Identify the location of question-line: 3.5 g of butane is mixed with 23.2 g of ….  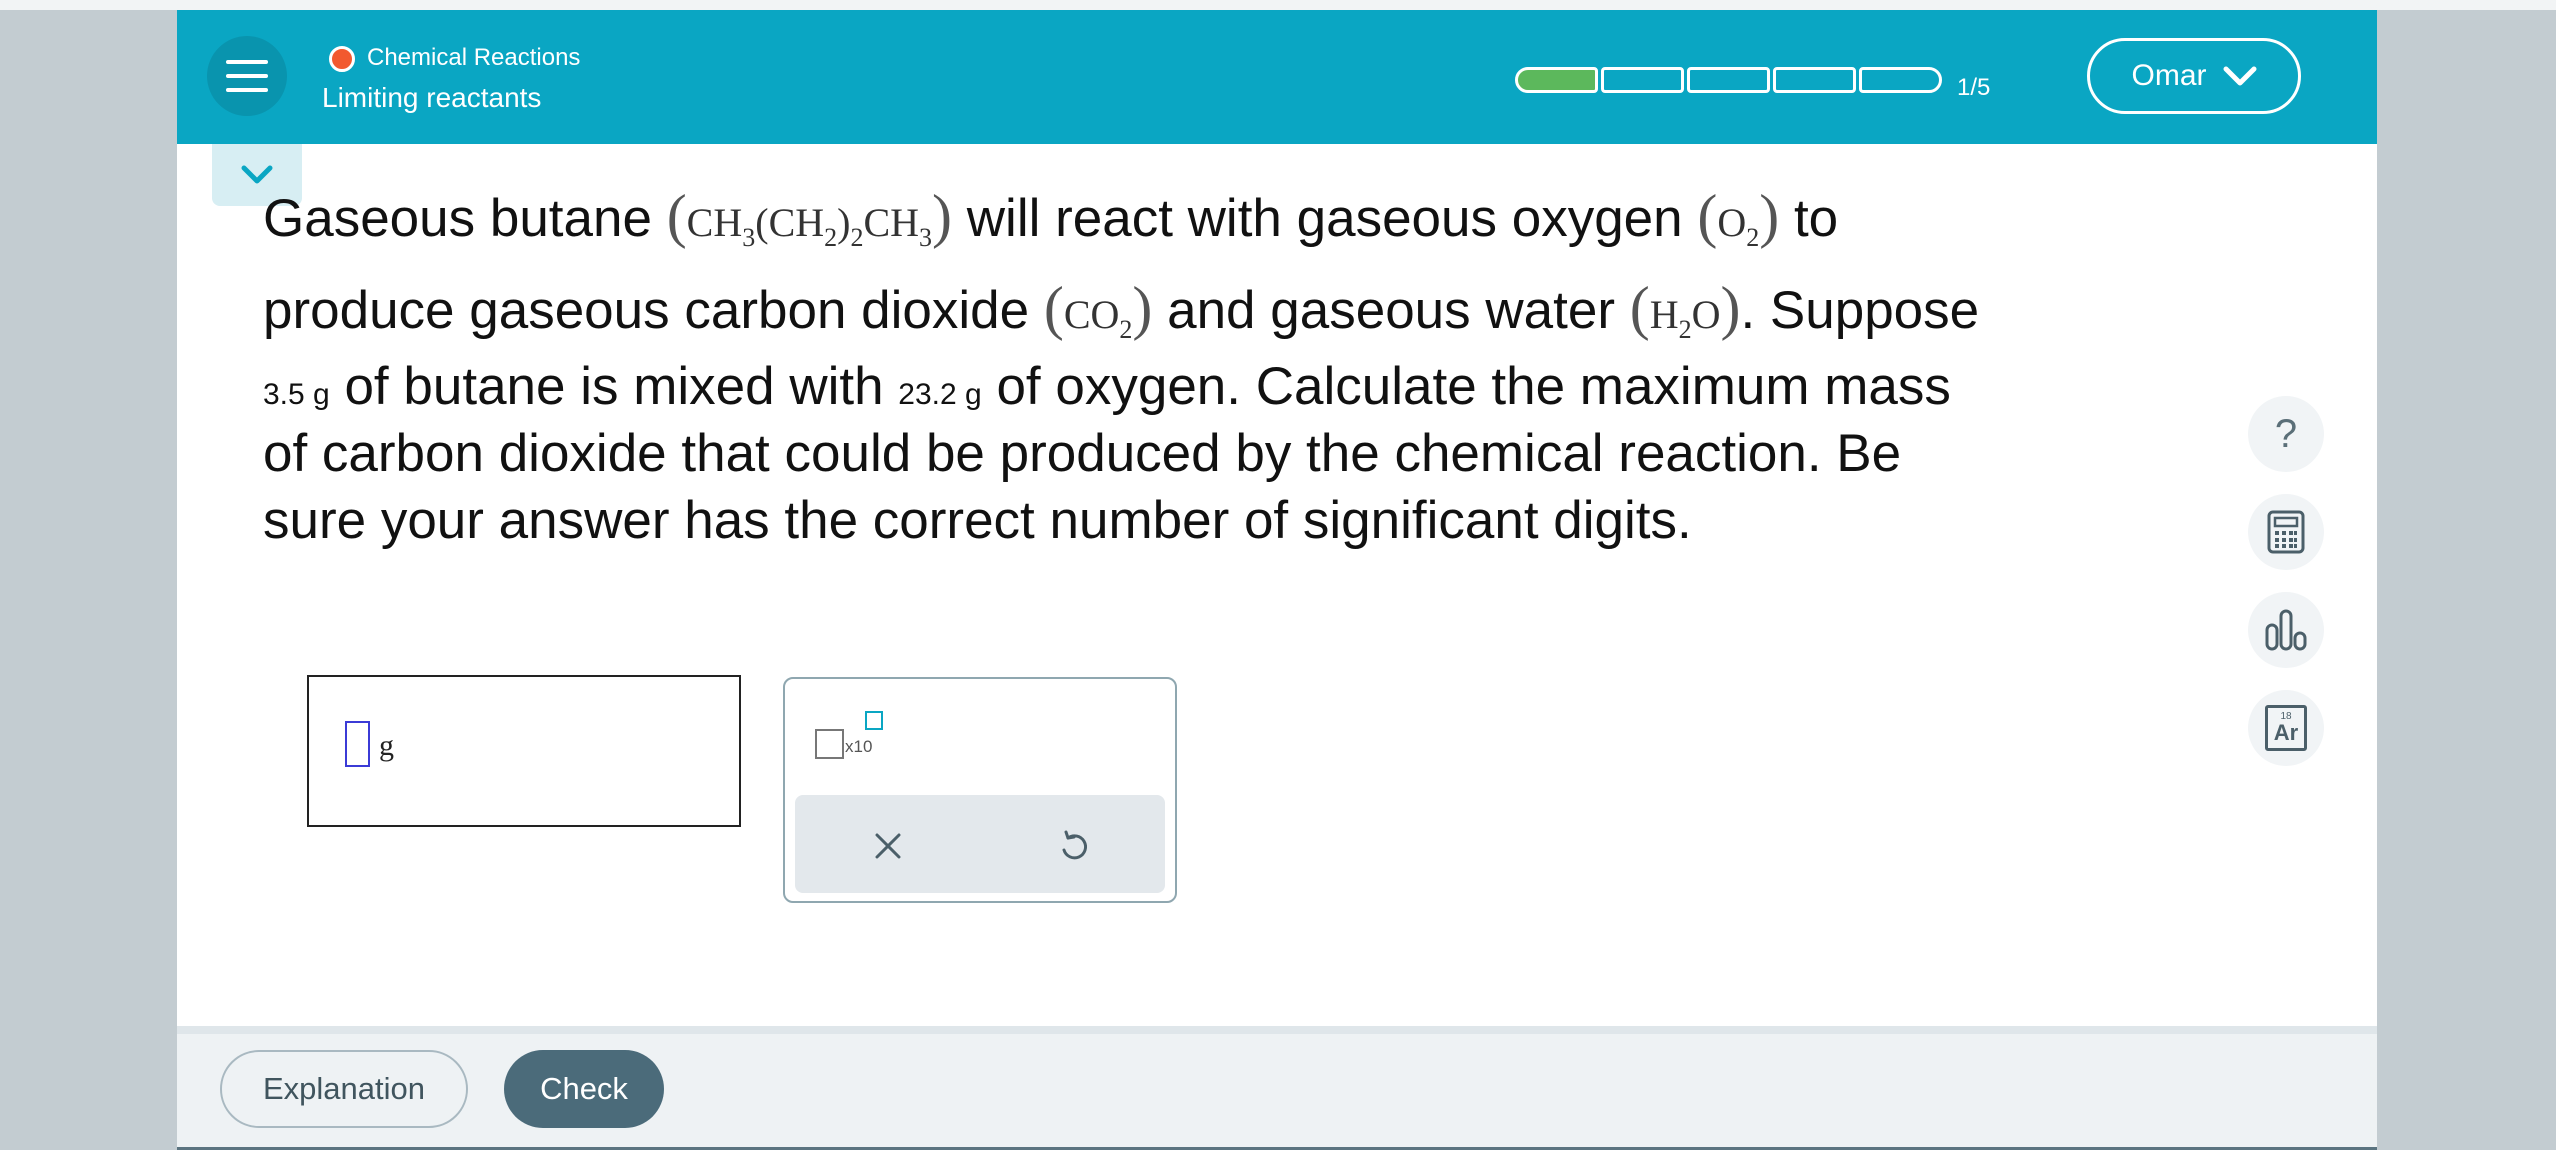
(1107, 386).